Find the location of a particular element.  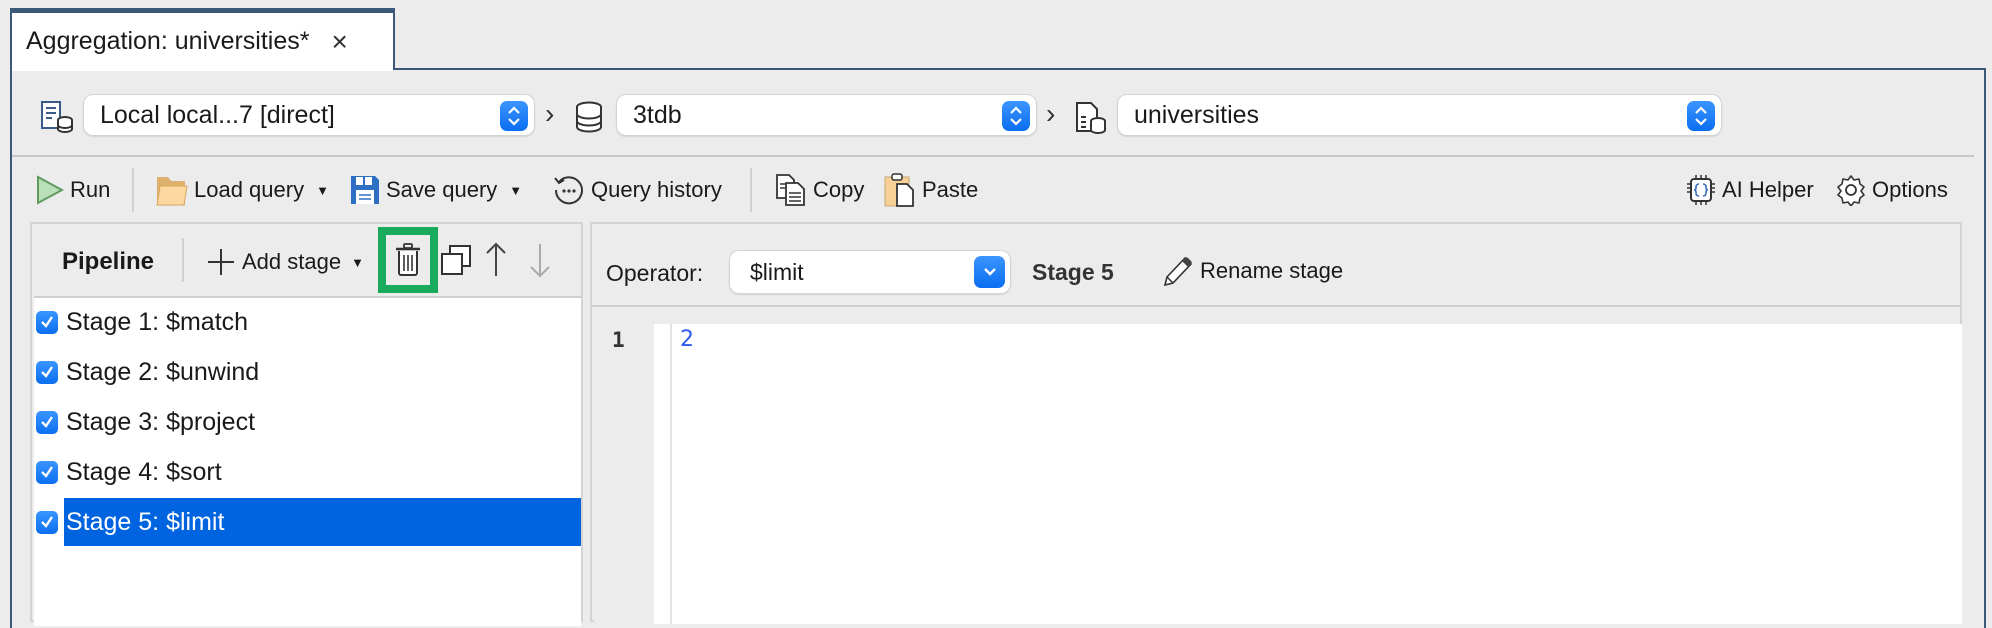

duplicate-icon is located at coordinates (456, 260).